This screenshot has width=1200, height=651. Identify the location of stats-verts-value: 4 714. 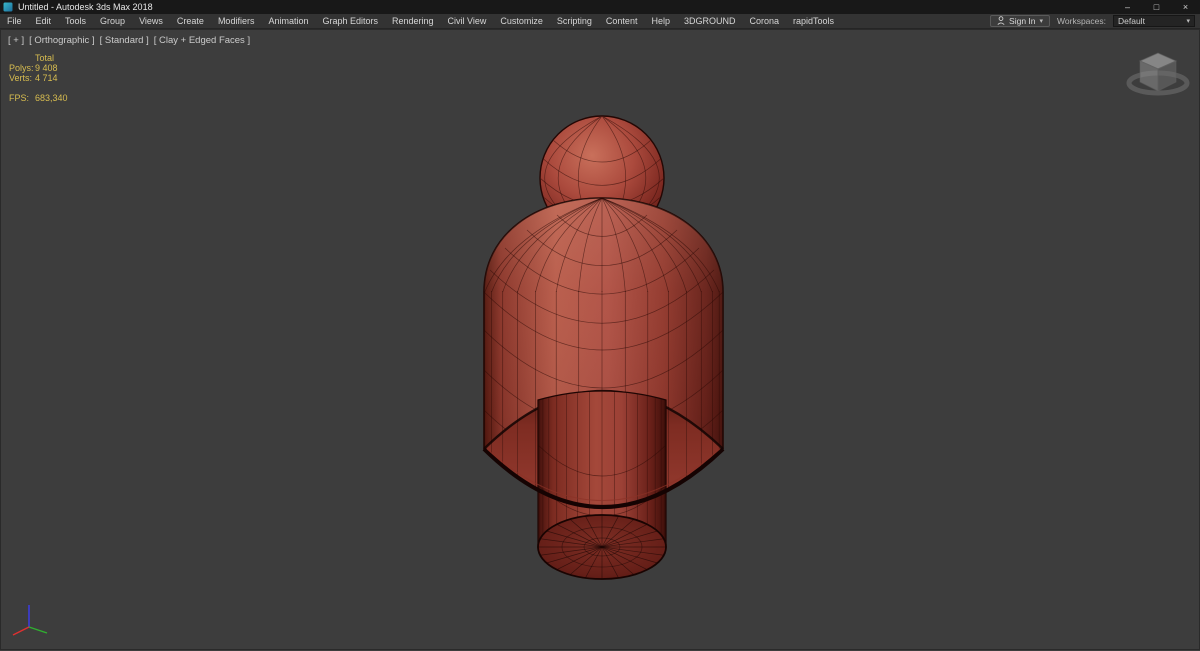
(46, 78).